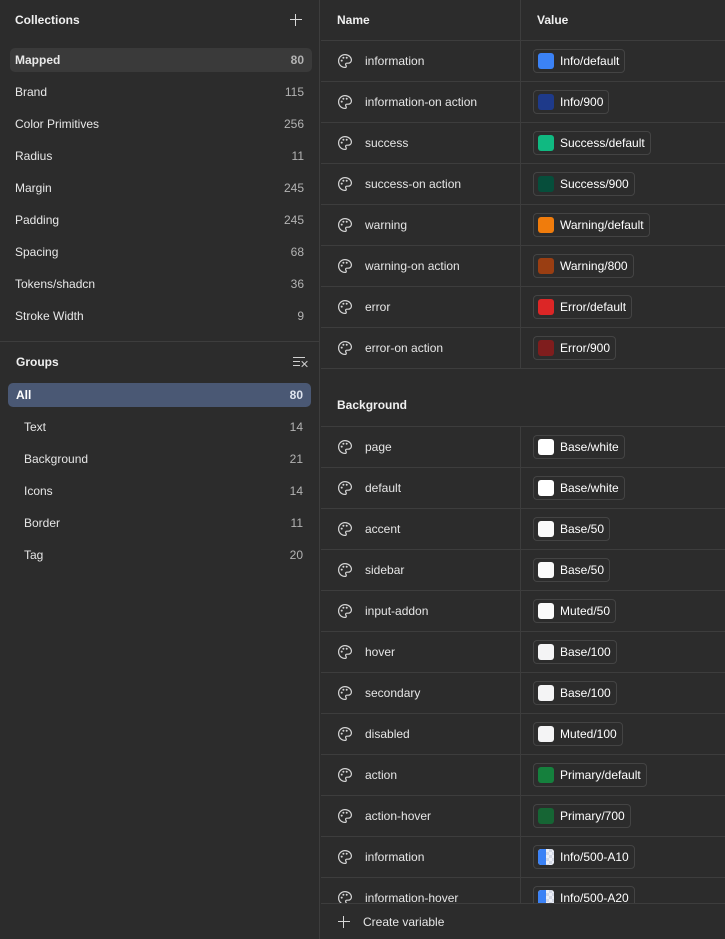  I want to click on variable-value-cell: Warning/800, so click(623, 266).